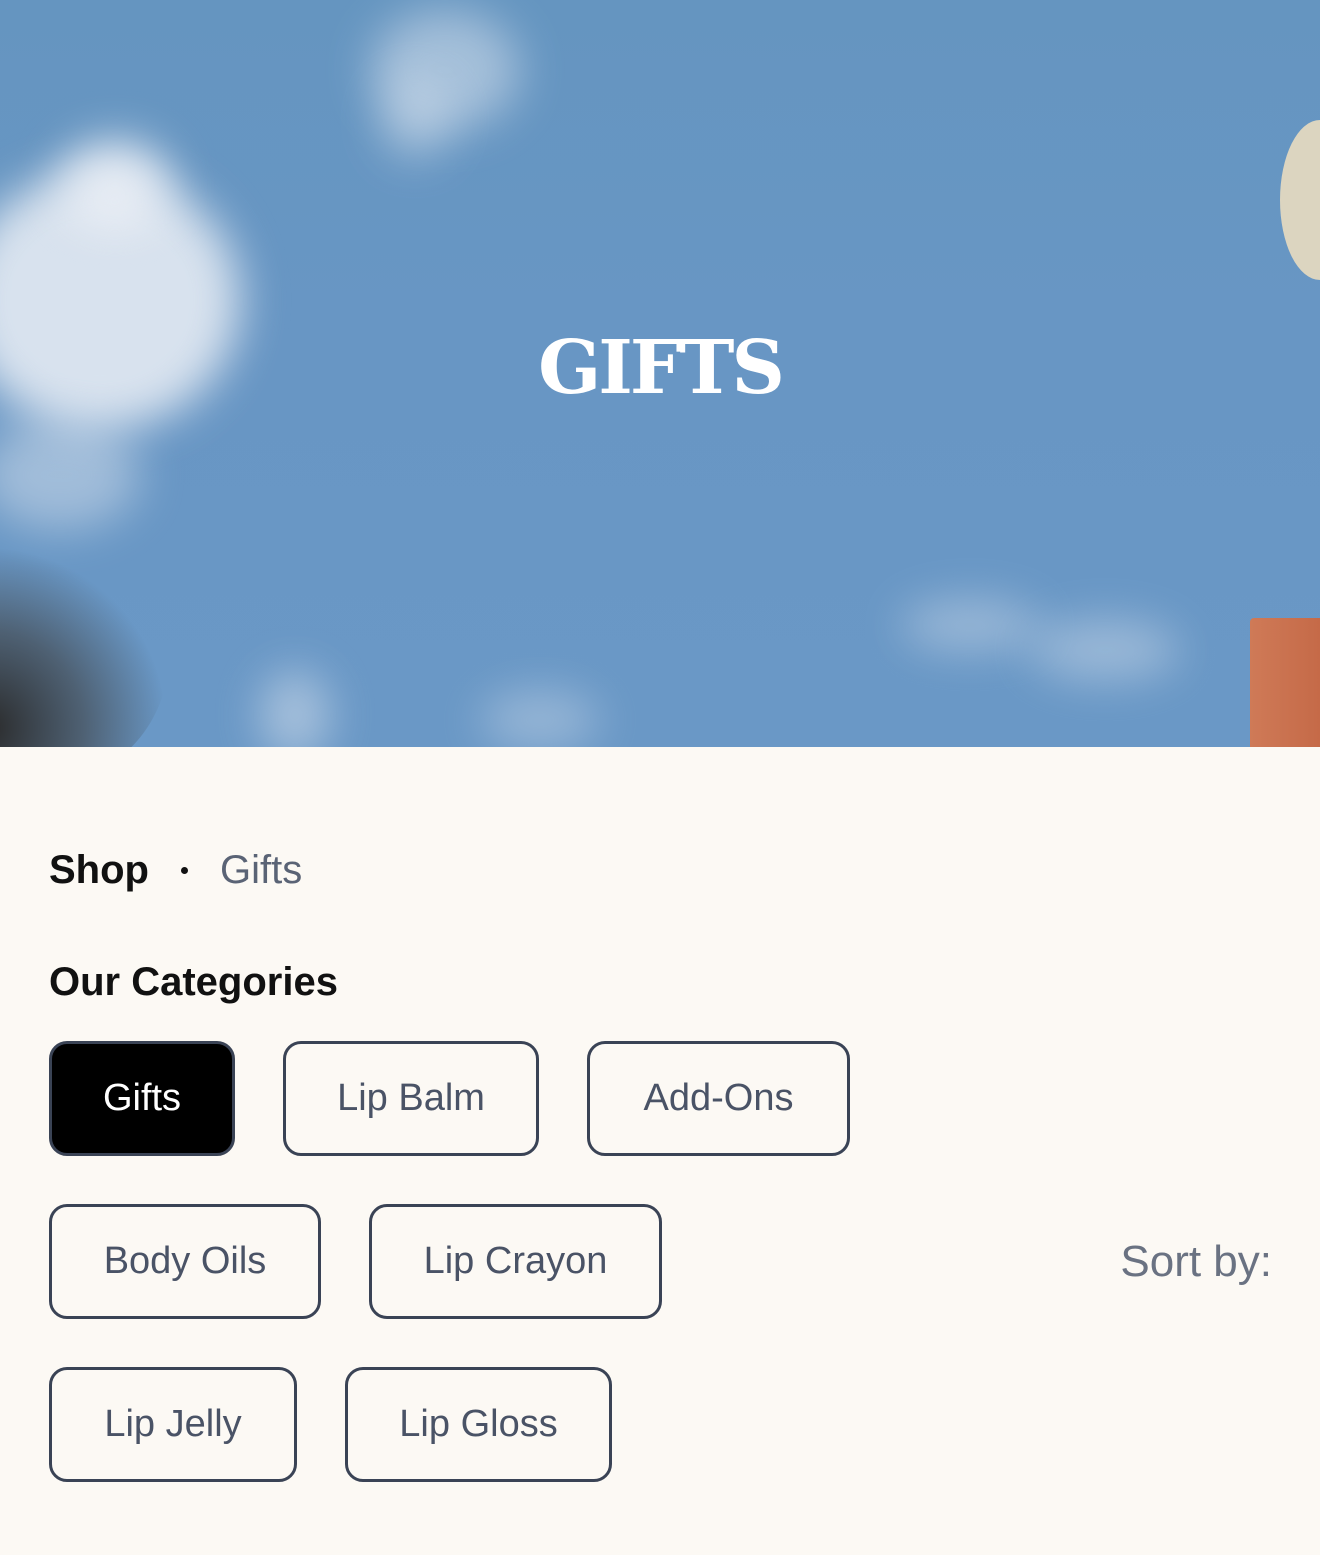  What do you see at coordinates (478, 1424) in the screenshot?
I see `category-lip-gloss-button: Lip Gloss` at bounding box center [478, 1424].